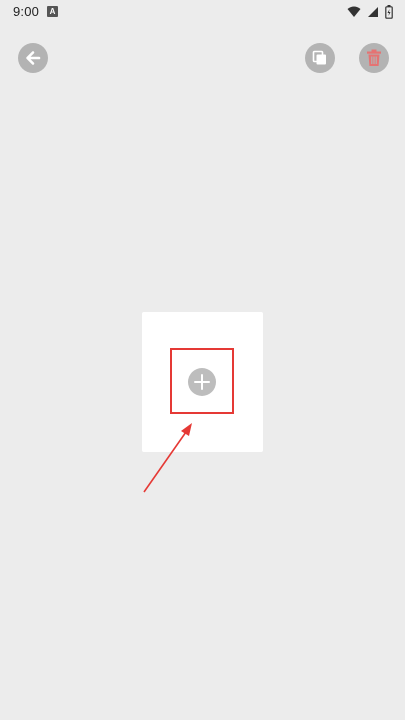  Describe the element at coordinates (389, 12) in the screenshot. I see `battery-icon` at that location.